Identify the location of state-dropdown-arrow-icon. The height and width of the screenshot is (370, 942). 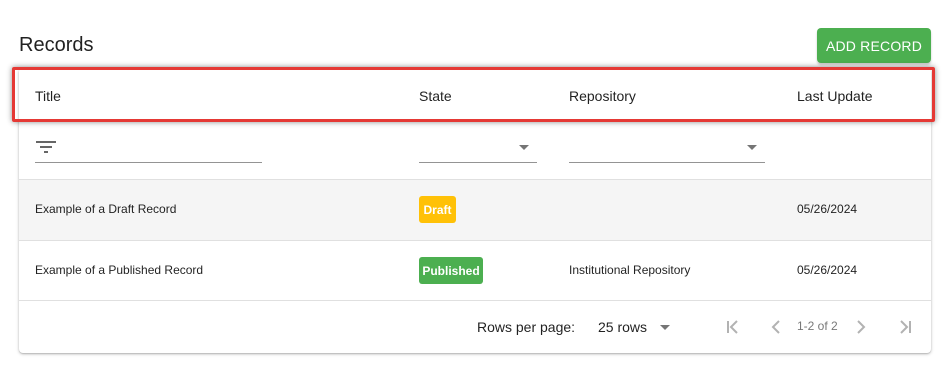
(524, 147).